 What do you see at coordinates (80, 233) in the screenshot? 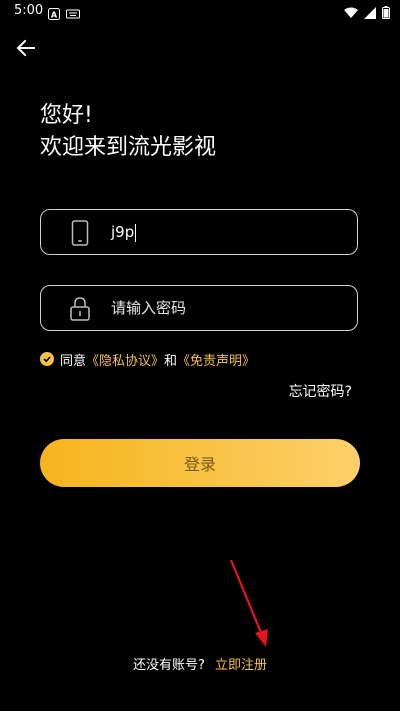
I see `phone-icon` at bounding box center [80, 233].